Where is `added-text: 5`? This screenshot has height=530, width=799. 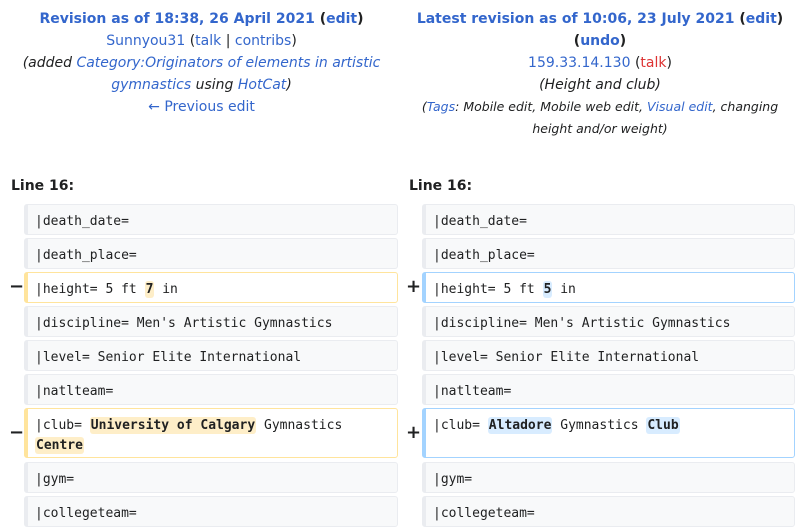 added-text: 5 is located at coordinates (547, 289).